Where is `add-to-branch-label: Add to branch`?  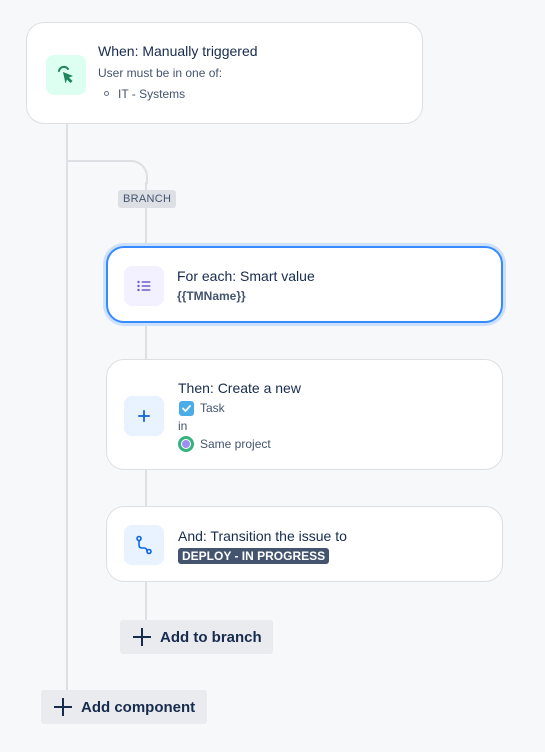
add-to-branch-label: Add to branch is located at coordinates (211, 637).